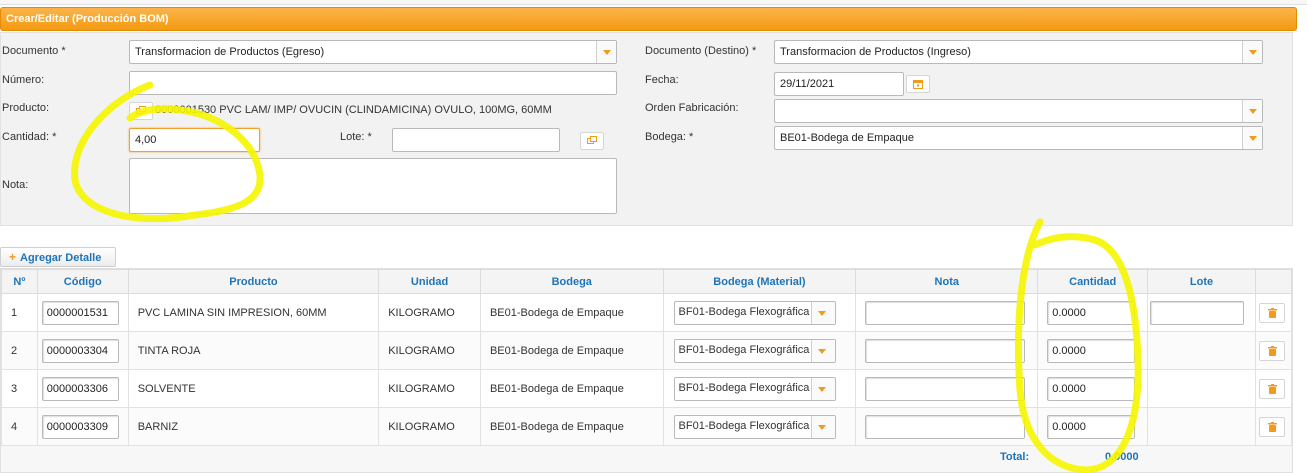 The height and width of the screenshot is (473, 1307). What do you see at coordinates (429, 388) in the screenshot?
I see `unidad-cell: KILOGRAMO` at bounding box center [429, 388].